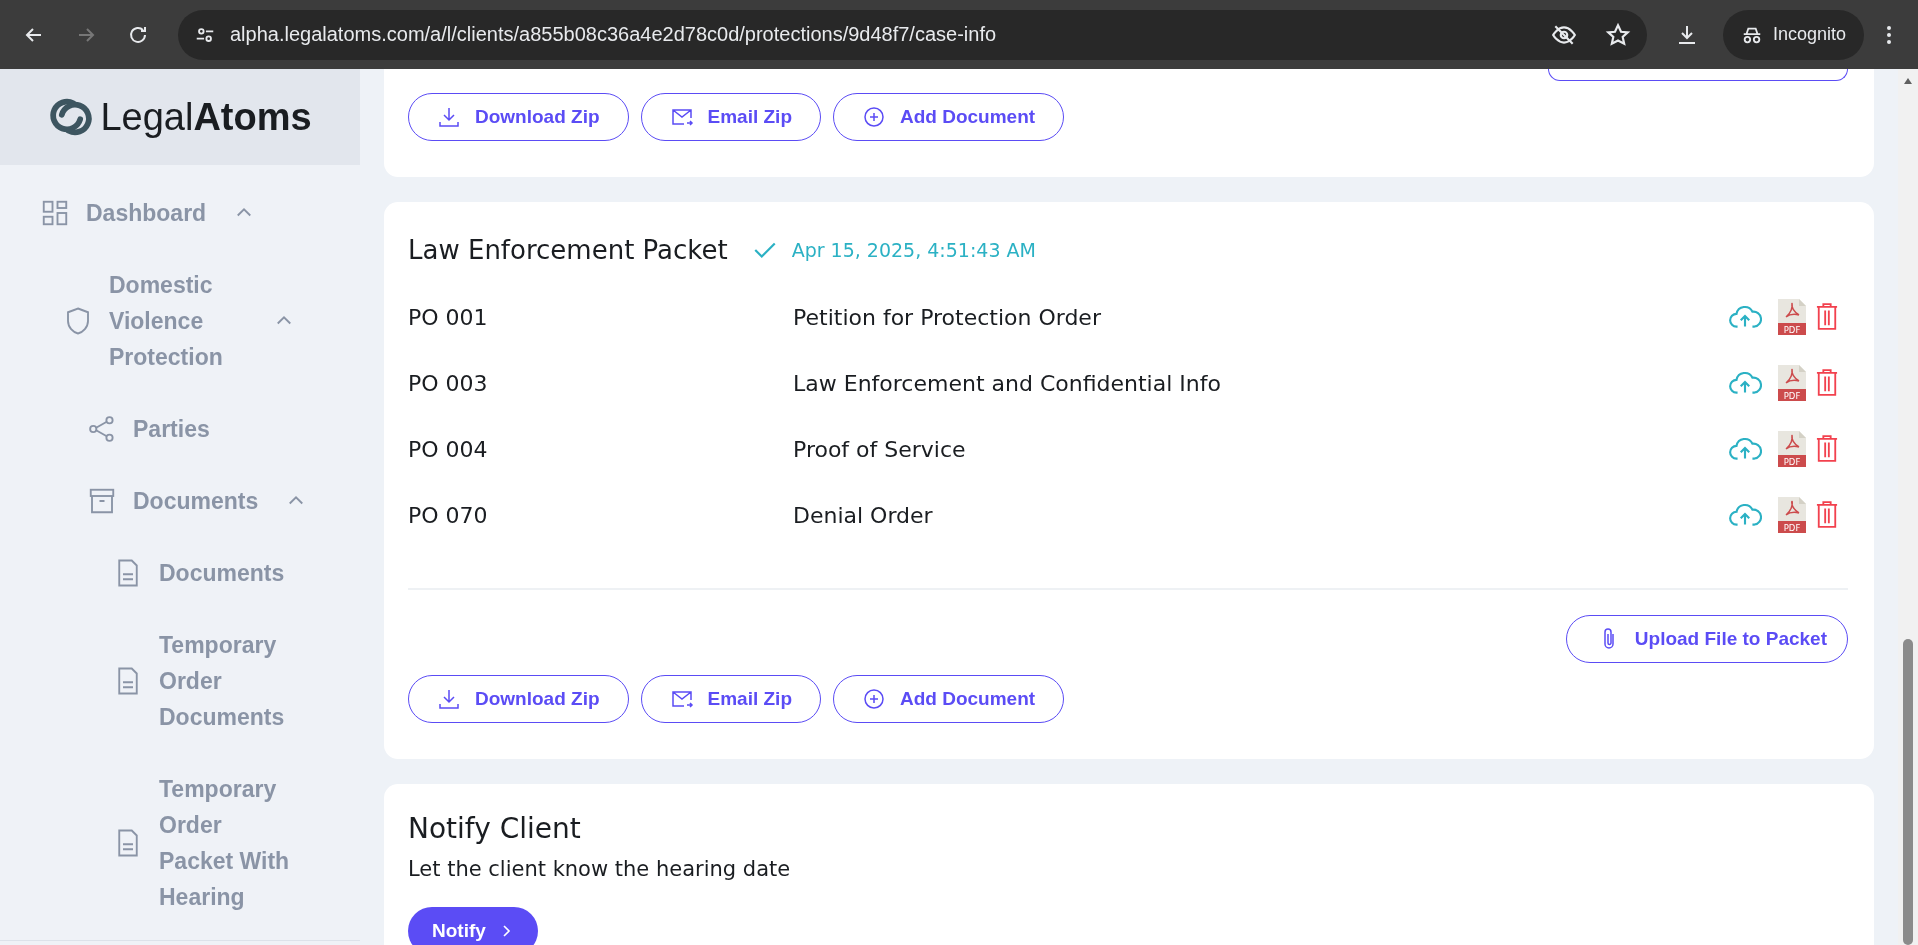 The height and width of the screenshot is (945, 1918). What do you see at coordinates (614, 34) in the screenshot?
I see `url-text: alpha.legalatoms.com/a/l/clients/a855b08c36a4e2d78c0d/protections/9d48f7/case-info` at bounding box center [614, 34].